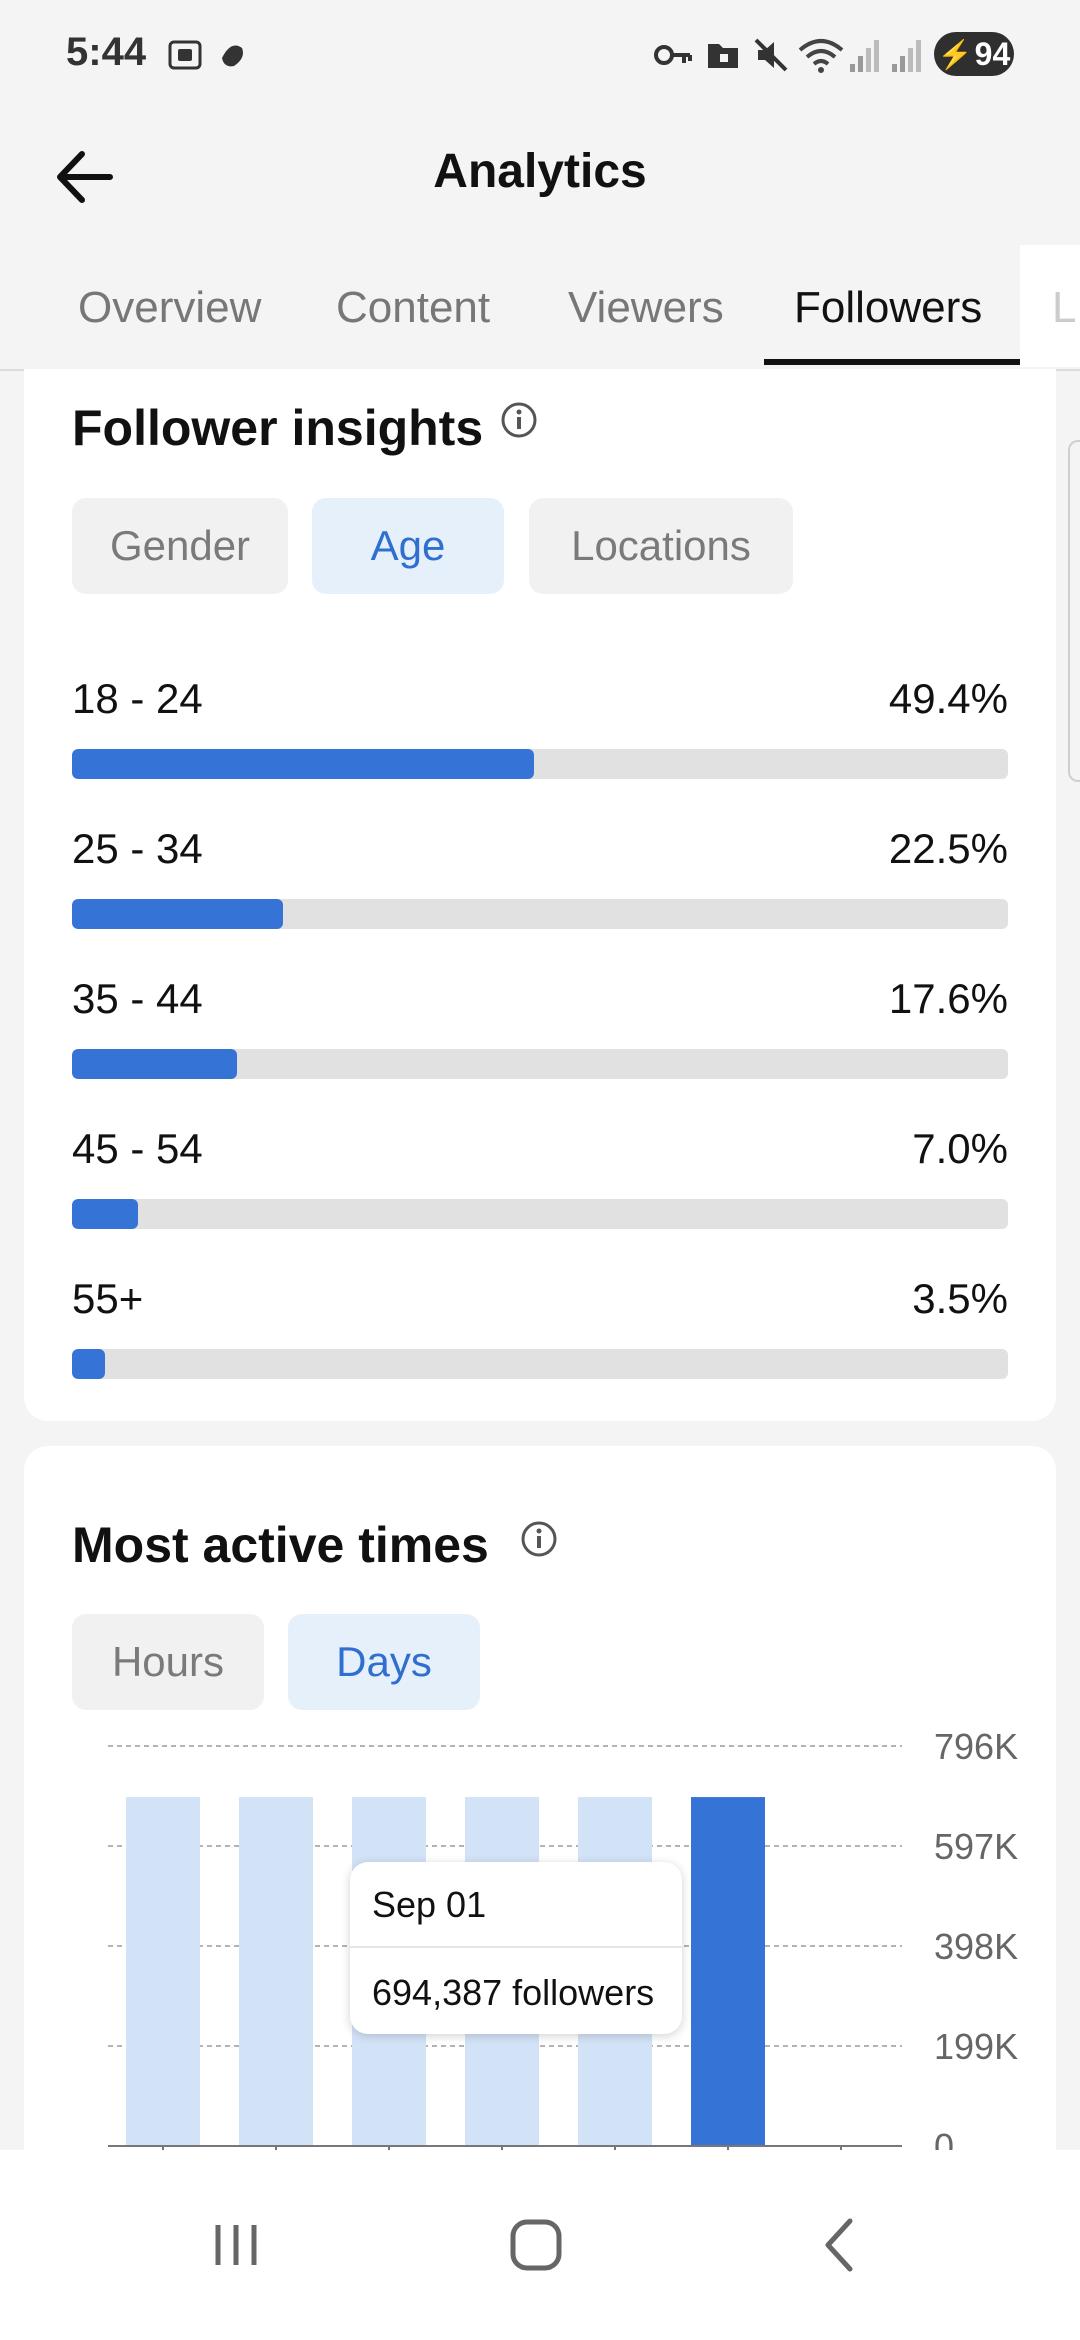 This screenshot has width=1080, height=2340. What do you see at coordinates (821, 56) in the screenshot?
I see `wifi-icon` at bounding box center [821, 56].